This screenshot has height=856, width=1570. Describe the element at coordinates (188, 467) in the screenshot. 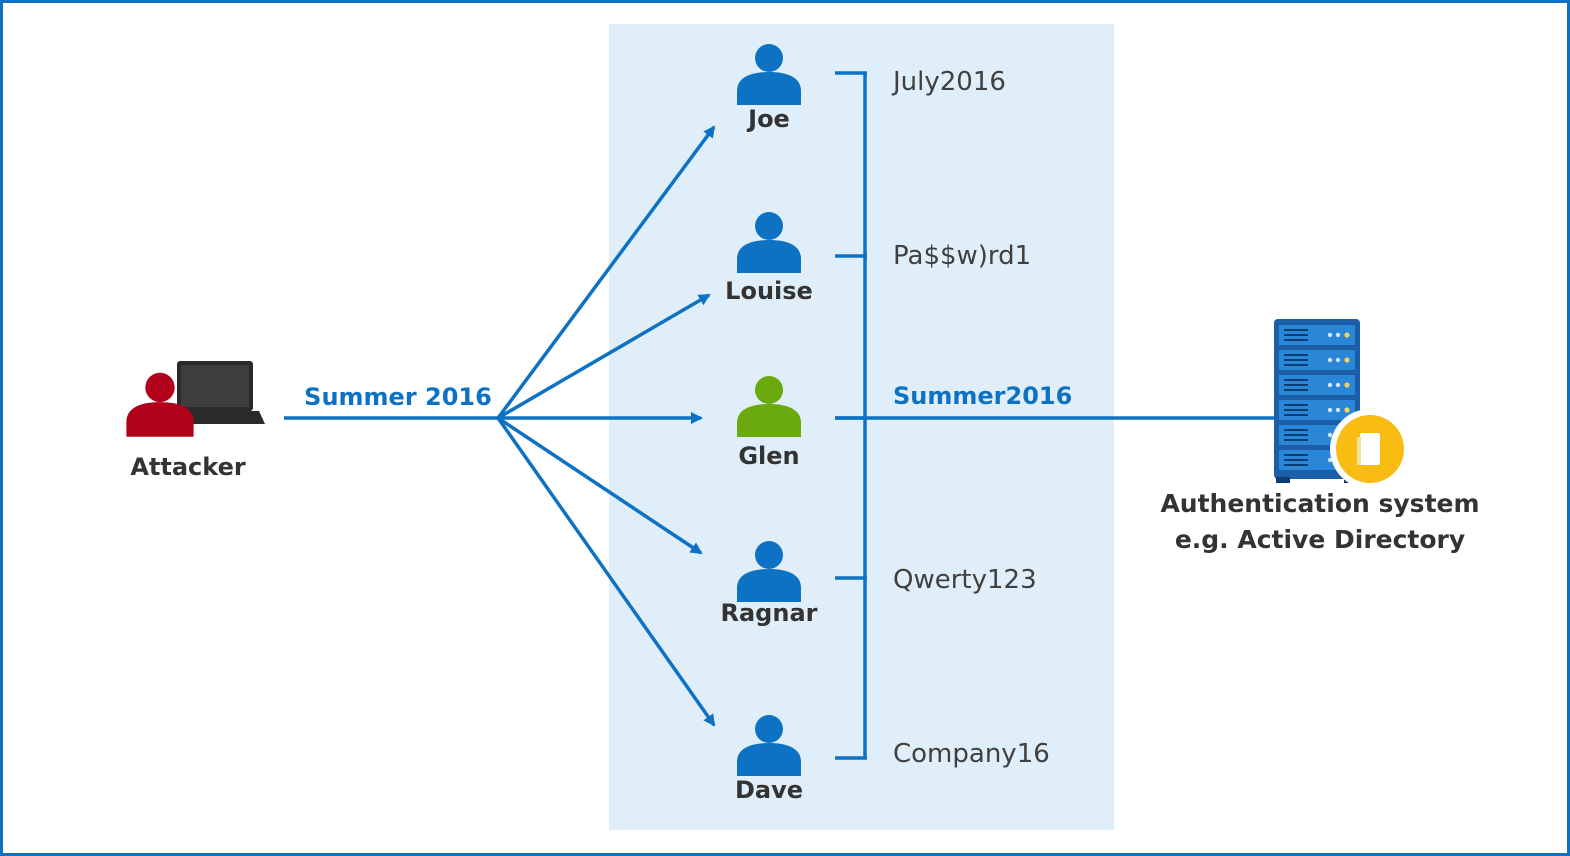

I see `attacker-label: Attacker` at that location.